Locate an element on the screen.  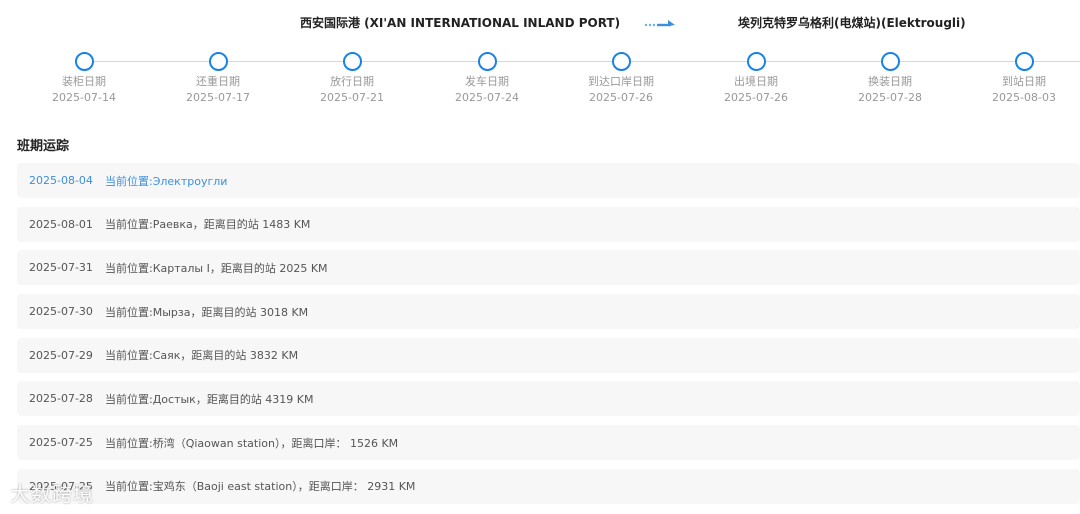
tracking-row: 2025-08-01 当前位置:Раевка，距离目的站 1483 KM is located at coordinates (548, 224).